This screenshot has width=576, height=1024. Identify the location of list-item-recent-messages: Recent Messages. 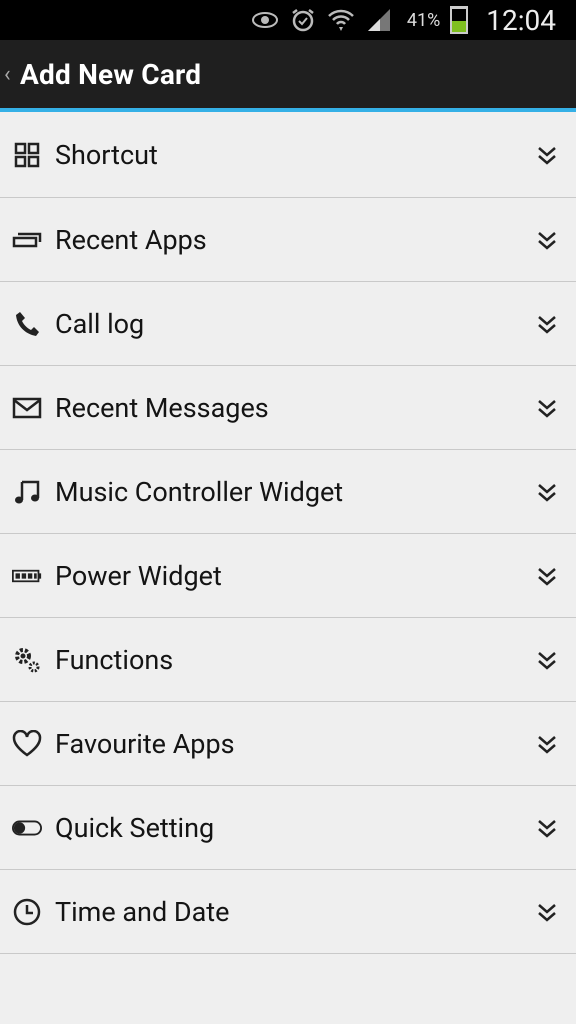
(288, 408).